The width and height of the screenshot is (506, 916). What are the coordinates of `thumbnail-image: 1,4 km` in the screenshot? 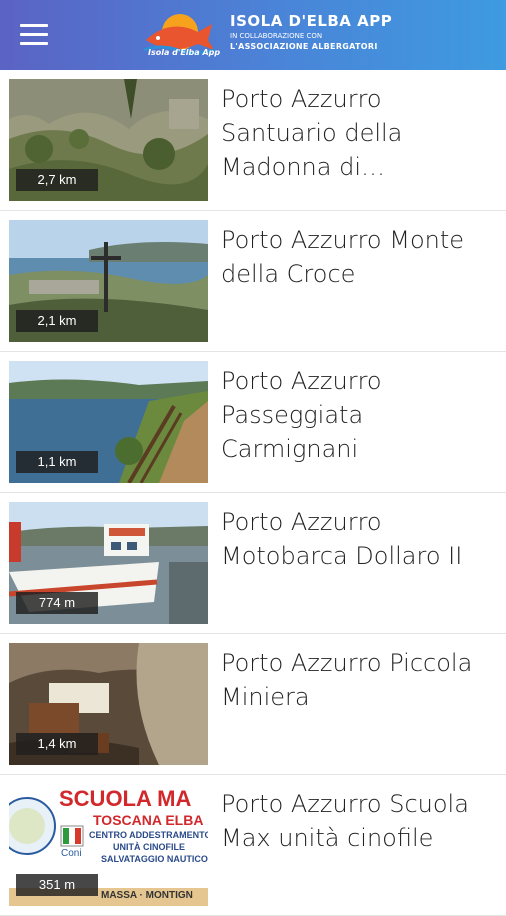 It's located at (108, 704).